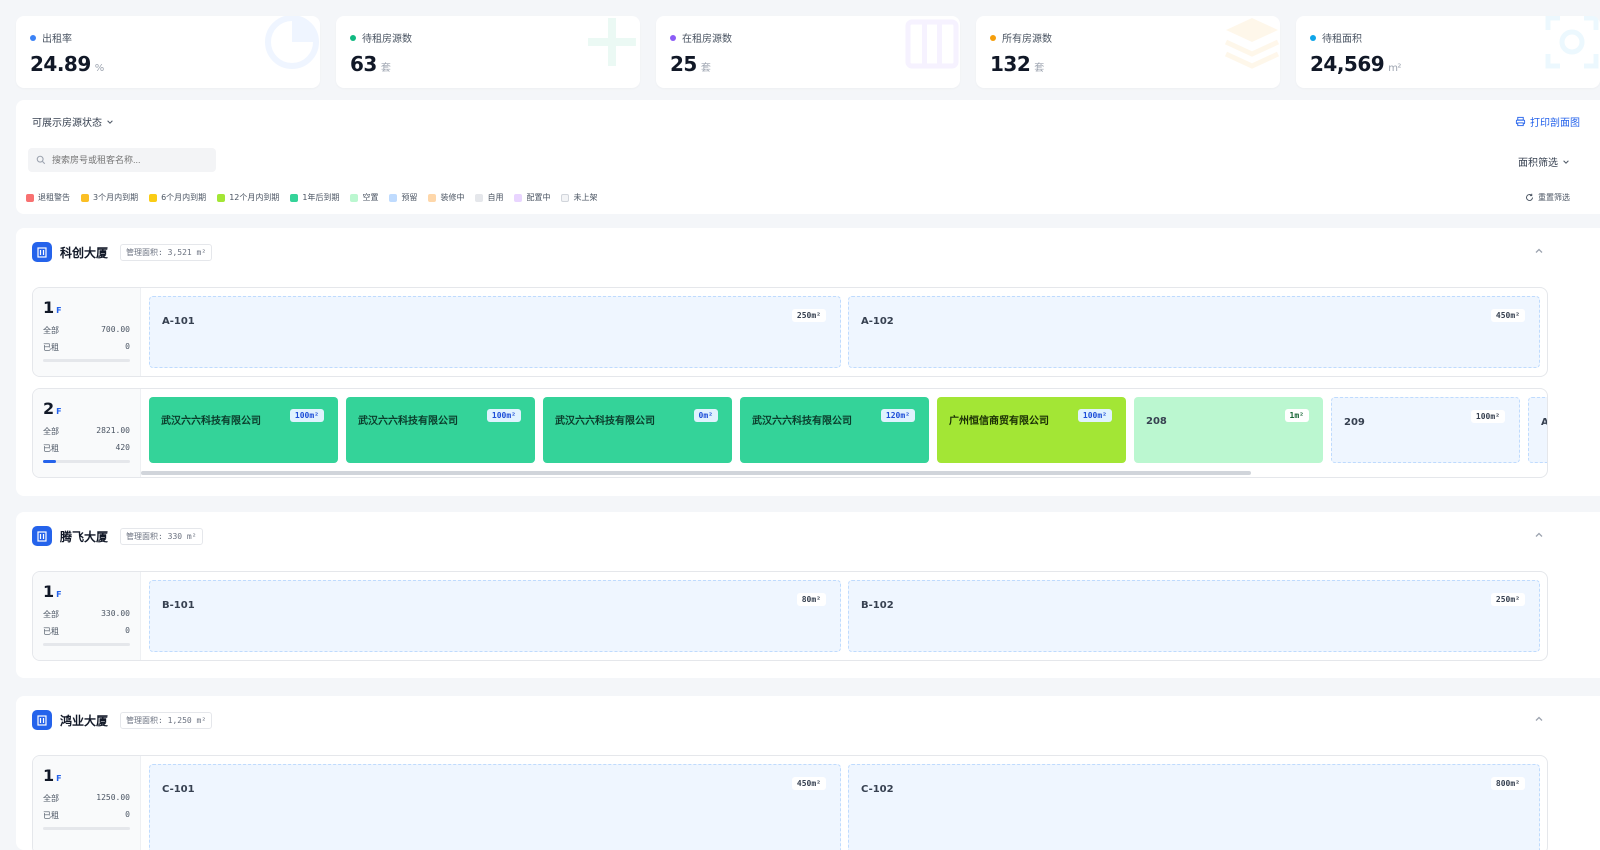  I want to click on print-section-button: 打印剖面图, so click(1547, 121).